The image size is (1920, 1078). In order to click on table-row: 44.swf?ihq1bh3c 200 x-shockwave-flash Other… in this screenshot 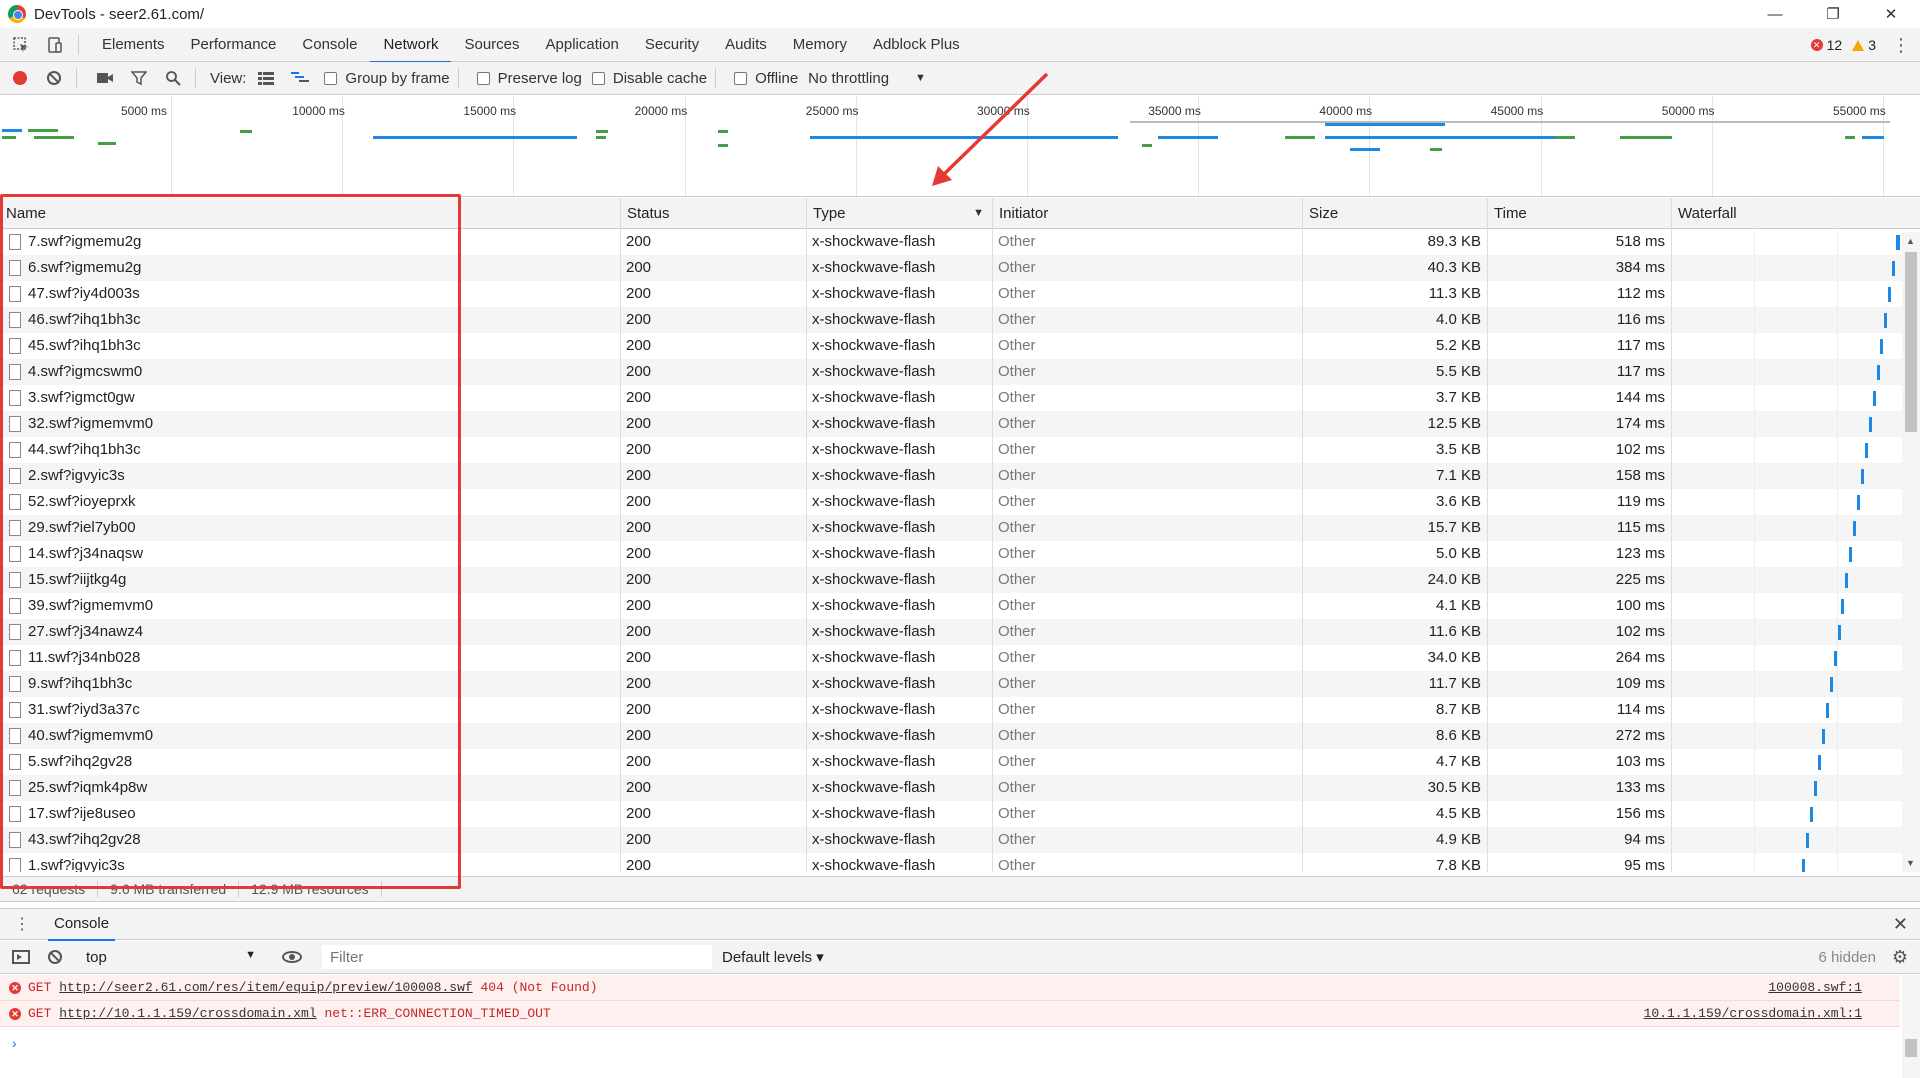, I will do `click(960, 450)`.